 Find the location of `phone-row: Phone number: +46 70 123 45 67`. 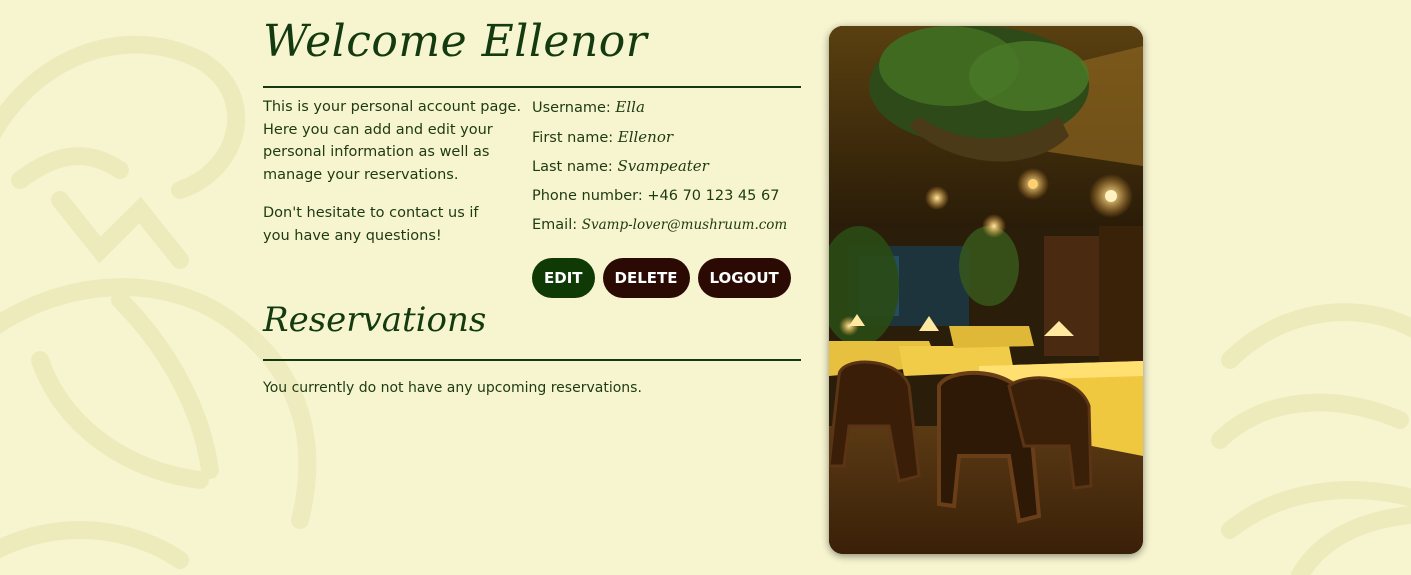

phone-row: Phone number: +46 70 123 45 67 is located at coordinates (667, 200).